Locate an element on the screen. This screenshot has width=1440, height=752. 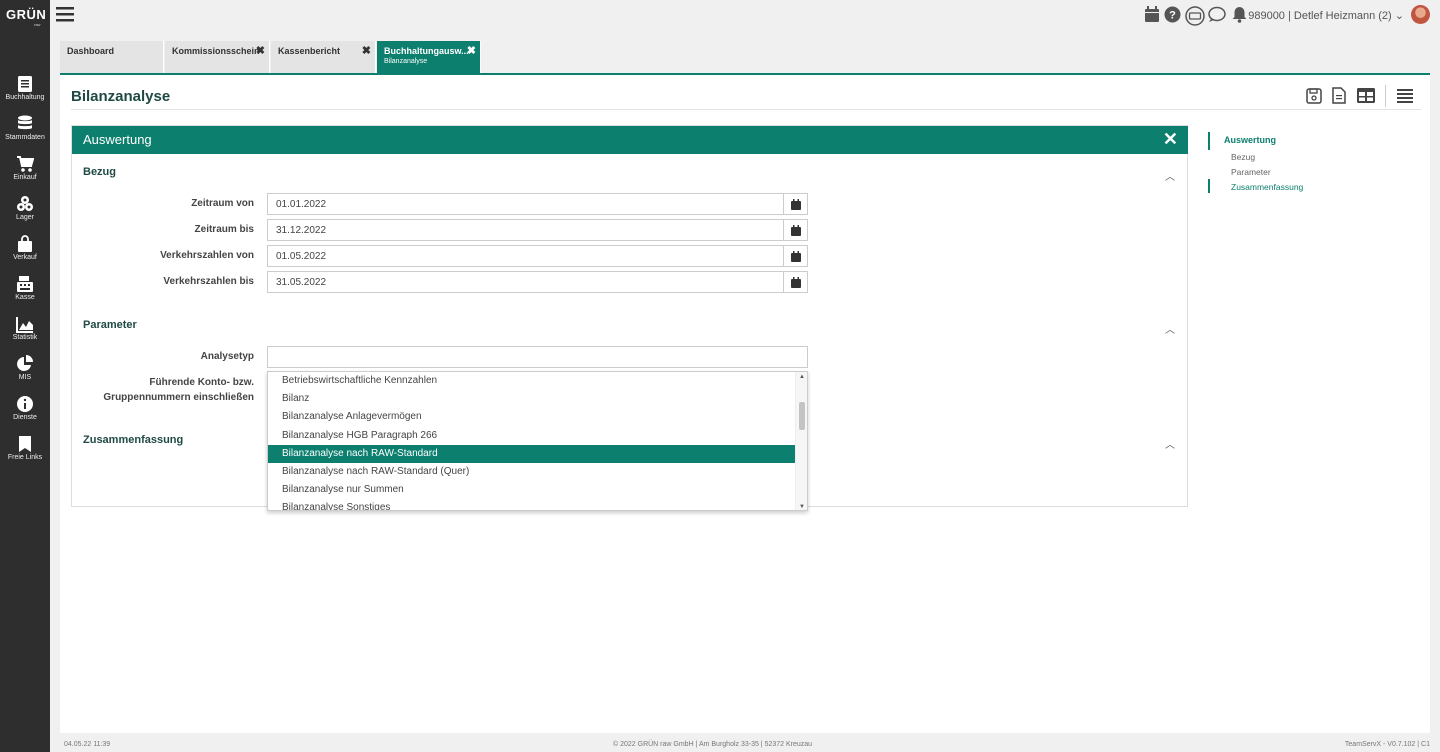
nav-item-auswertung: Auswertung is located at coordinates (1250, 140).